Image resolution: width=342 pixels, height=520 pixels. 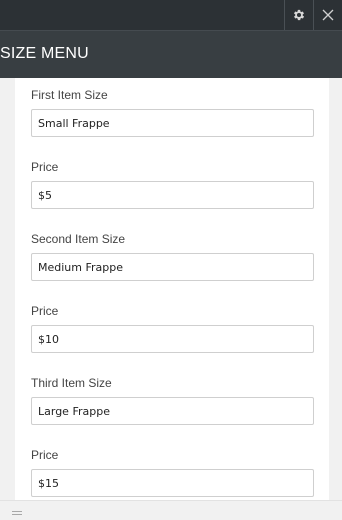 I want to click on third-item-size-label: Third Item Size, so click(x=71, y=383).